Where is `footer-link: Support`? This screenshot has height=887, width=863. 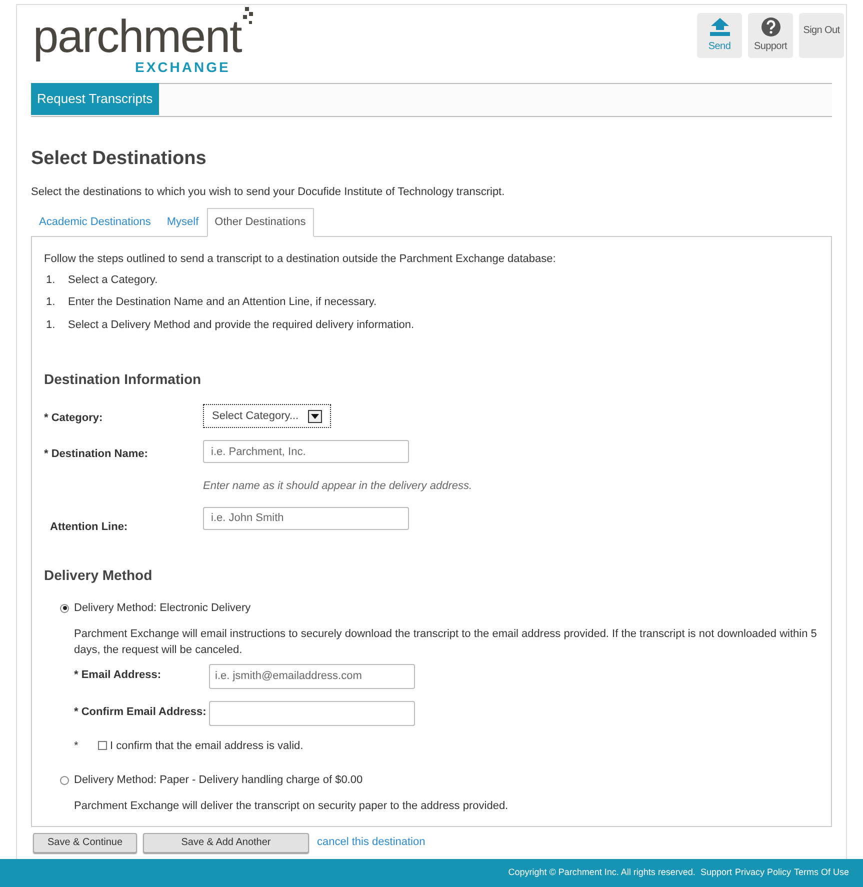 footer-link: Support is located at coordinates (716, 873).